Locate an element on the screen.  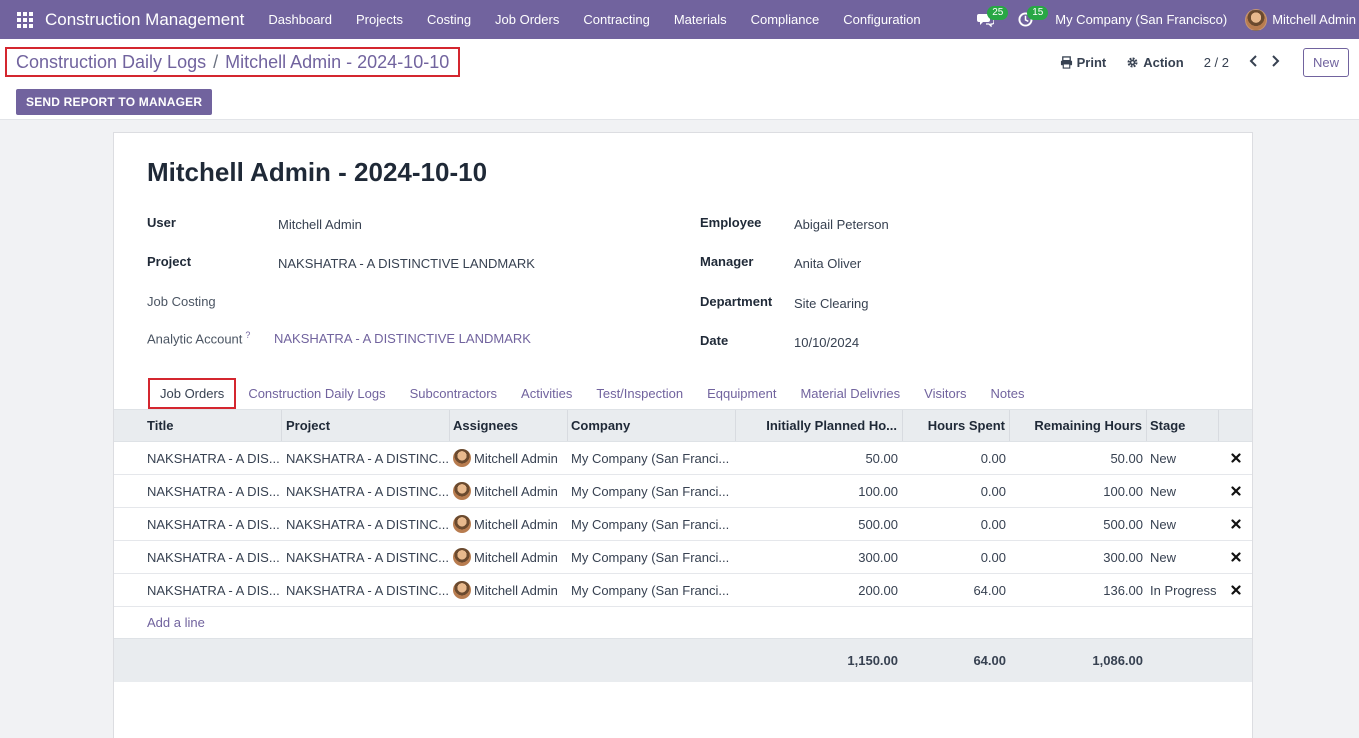
cell-remaining-hours: 136.00 is located at coordinates (1078, 590).